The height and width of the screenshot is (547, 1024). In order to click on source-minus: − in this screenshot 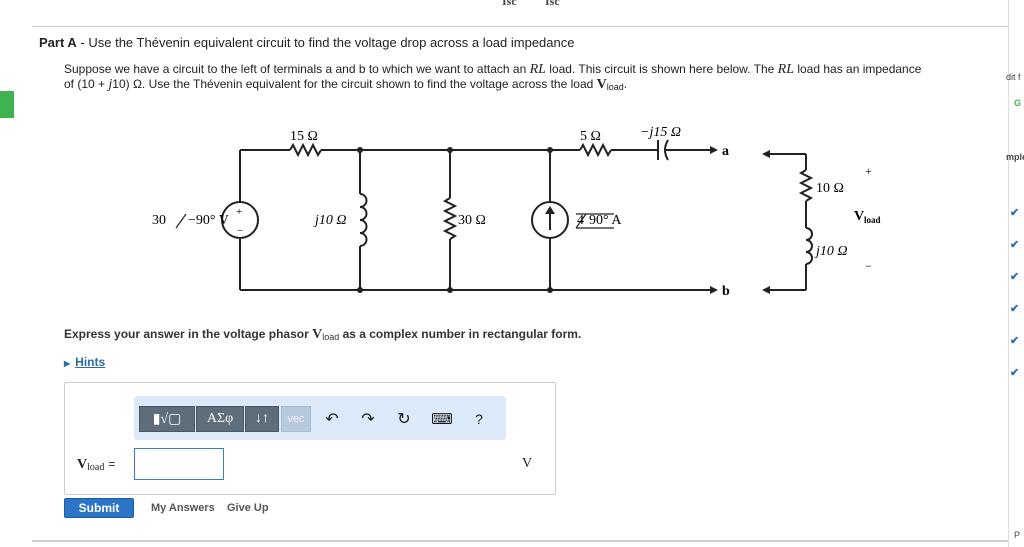, I will do `click(240, 231)`.